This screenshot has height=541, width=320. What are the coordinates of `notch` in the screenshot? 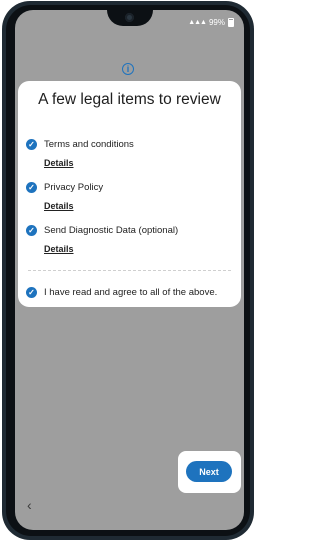 It's located at (130, 18).